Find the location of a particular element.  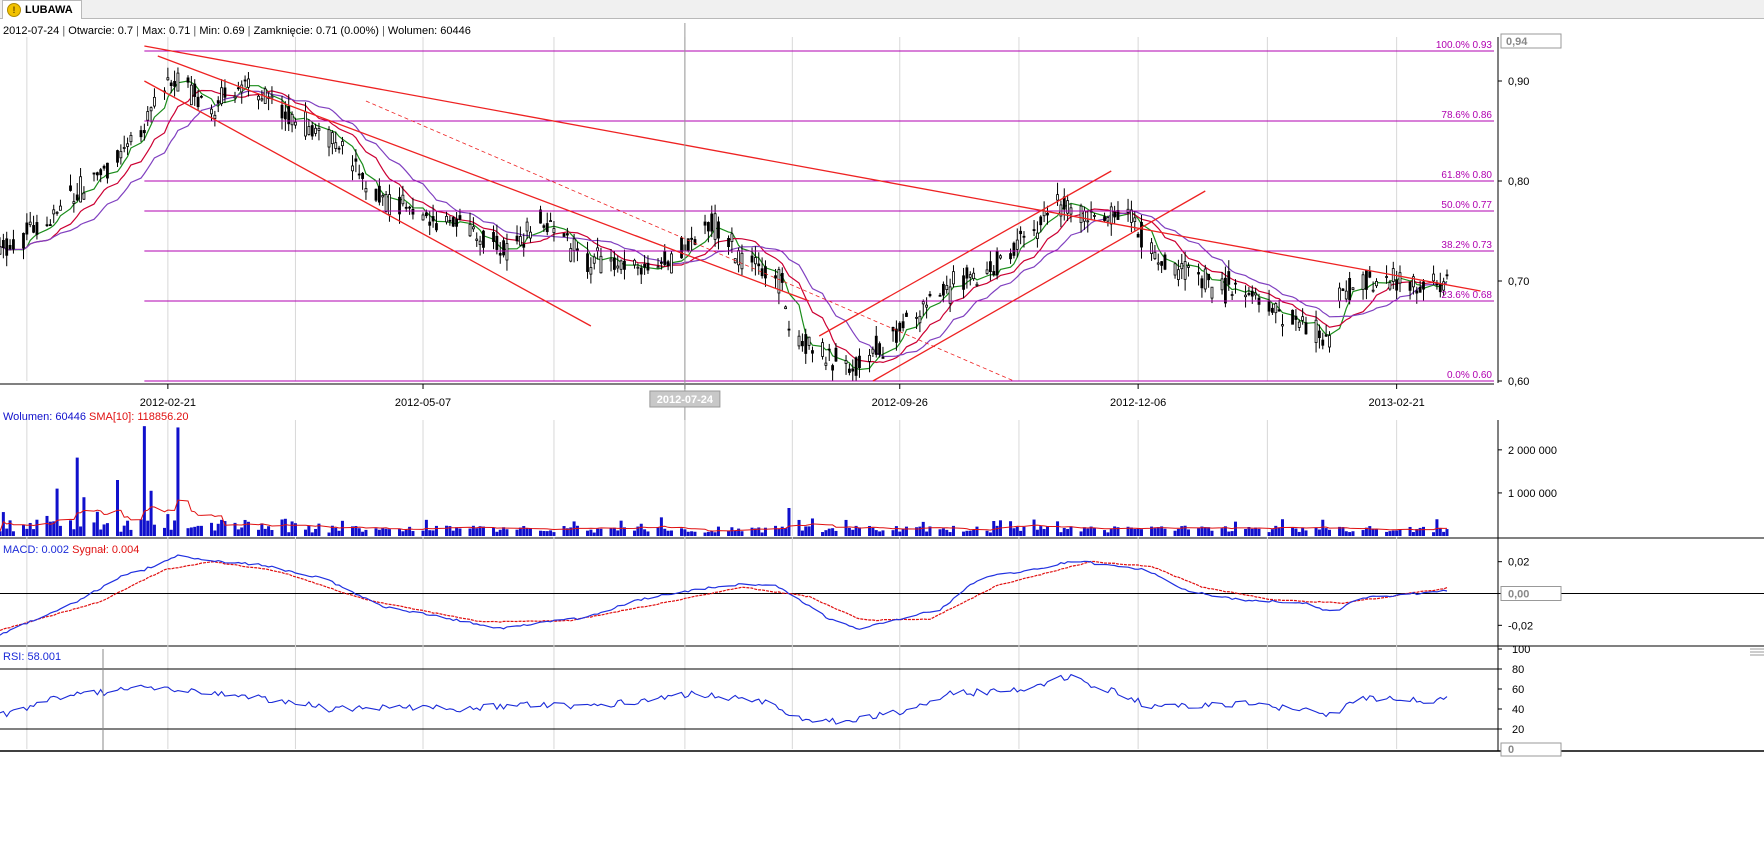

macd-y-tick-label: -0,02 is located at coordinates (1520, 626).